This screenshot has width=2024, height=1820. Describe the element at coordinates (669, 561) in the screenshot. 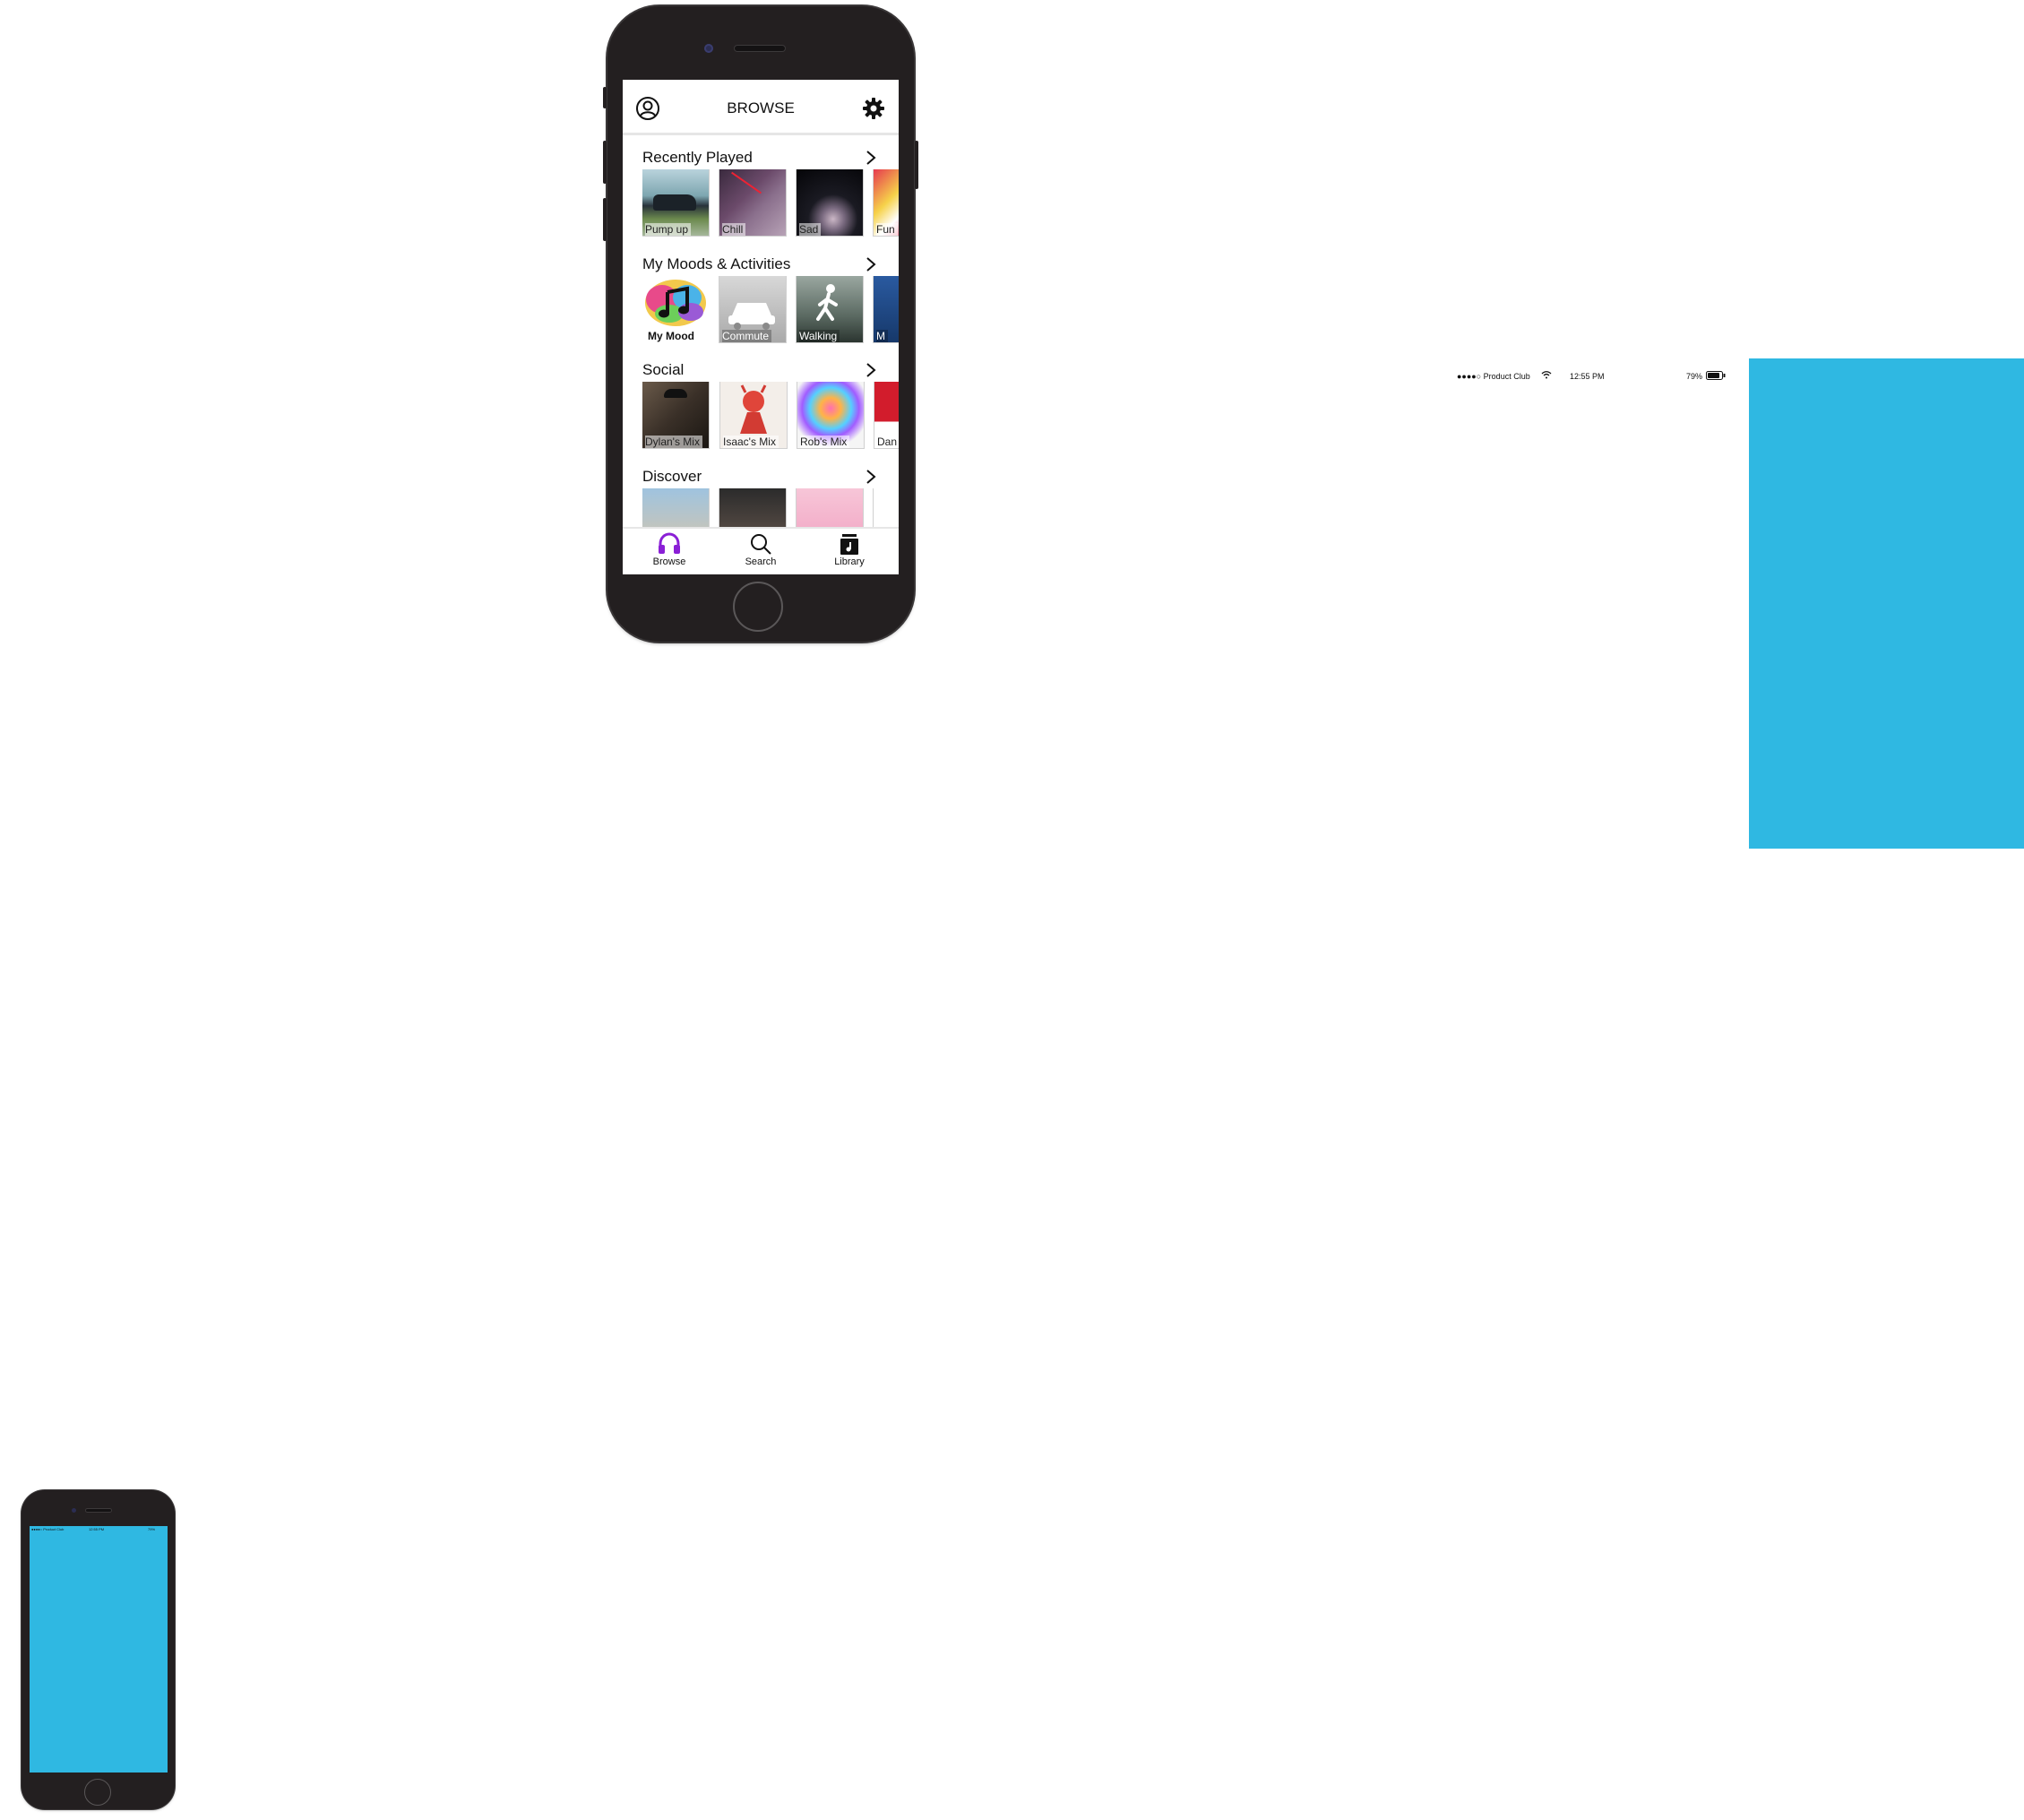

I see `tab-label: Browse` at that location.